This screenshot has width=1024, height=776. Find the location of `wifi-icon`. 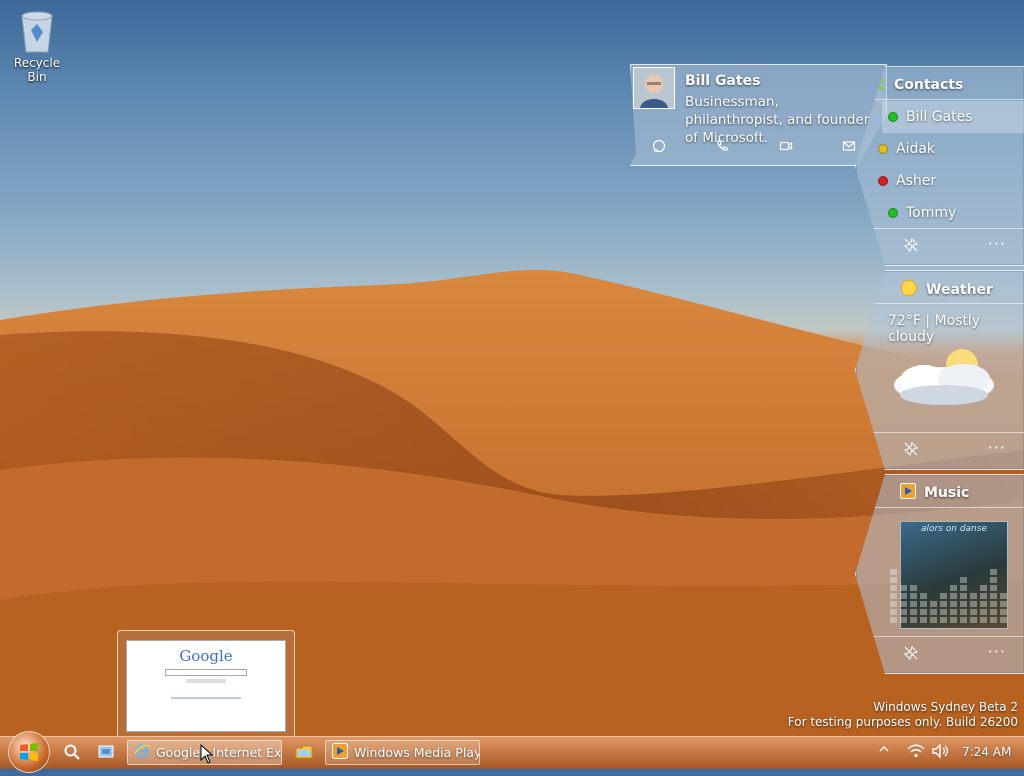

wifi-icon is located at coordinates (916, 753).